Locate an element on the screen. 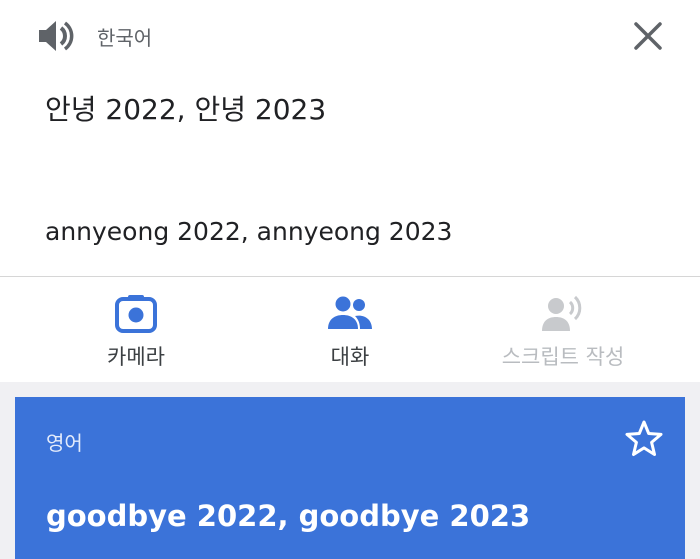 The image size is (700, 559). transcribe-button: 스크립트 작성 is located at coordinates (563, 329).